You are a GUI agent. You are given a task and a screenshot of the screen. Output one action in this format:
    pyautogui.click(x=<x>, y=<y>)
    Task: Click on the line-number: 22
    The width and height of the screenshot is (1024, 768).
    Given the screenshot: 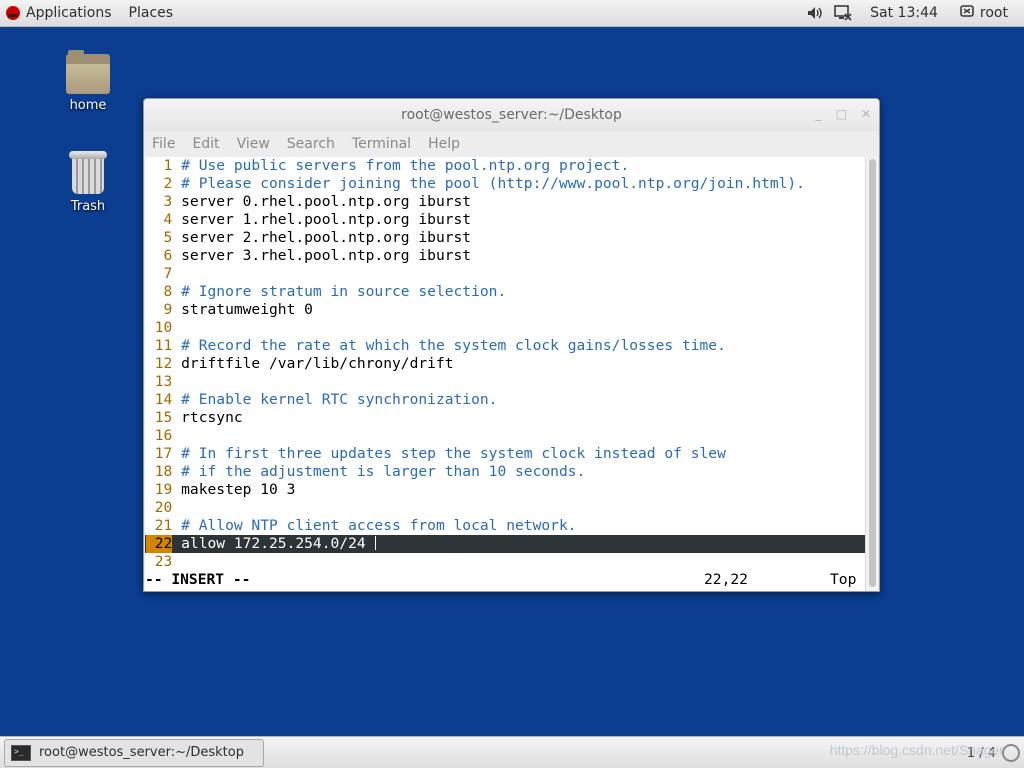 What is the action you would take?
    pyautogui.click(x=159, y=544)
    